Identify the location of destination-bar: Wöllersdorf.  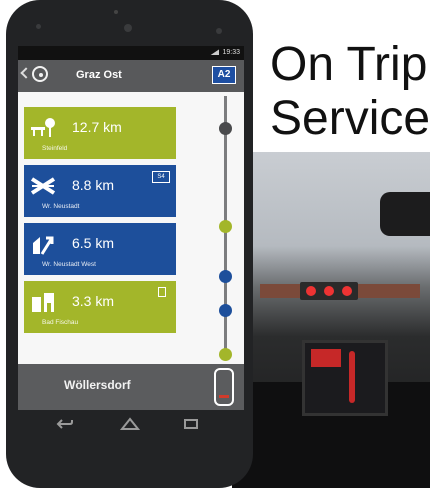
(131, 387).